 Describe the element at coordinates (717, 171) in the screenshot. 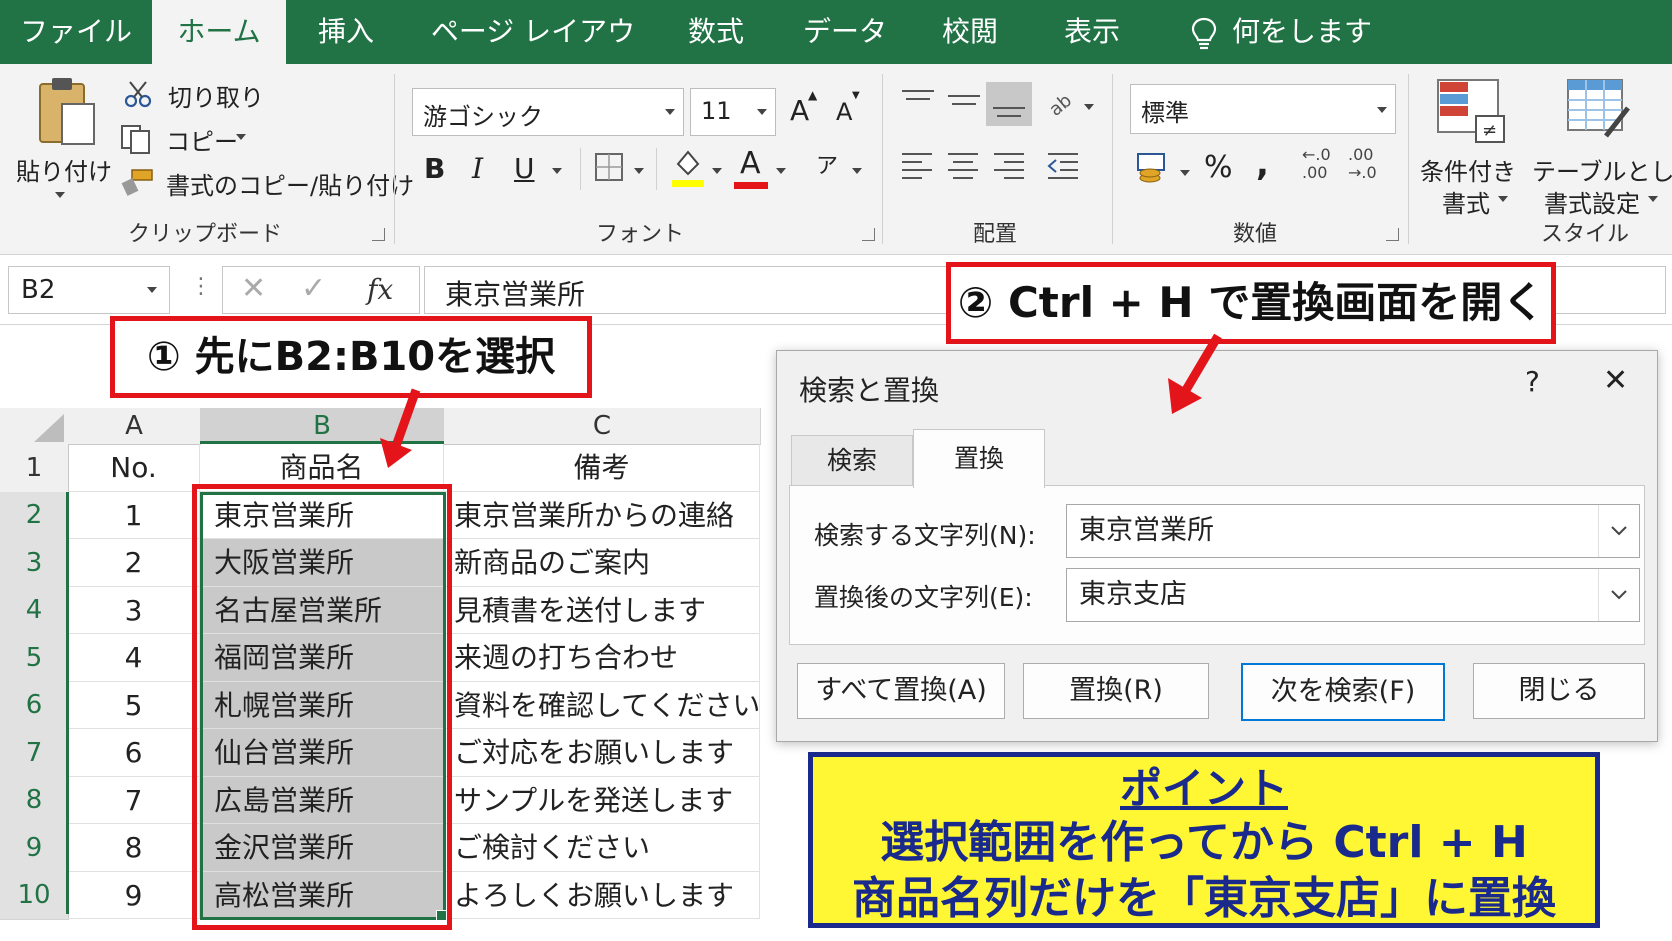

I see `fill-color-dropdown-icon` at that location.